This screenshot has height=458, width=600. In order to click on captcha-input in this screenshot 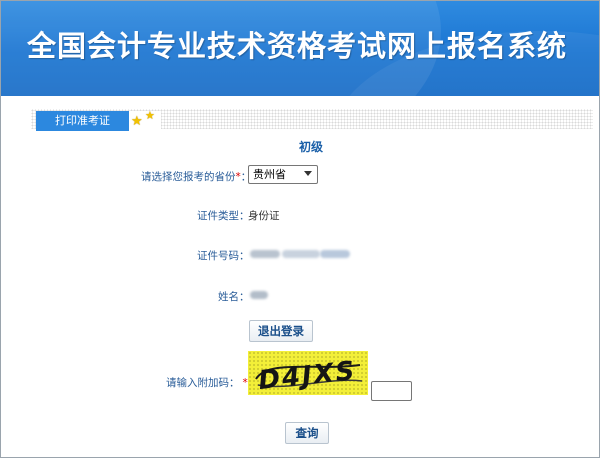, I will do `click(391, 391)`.